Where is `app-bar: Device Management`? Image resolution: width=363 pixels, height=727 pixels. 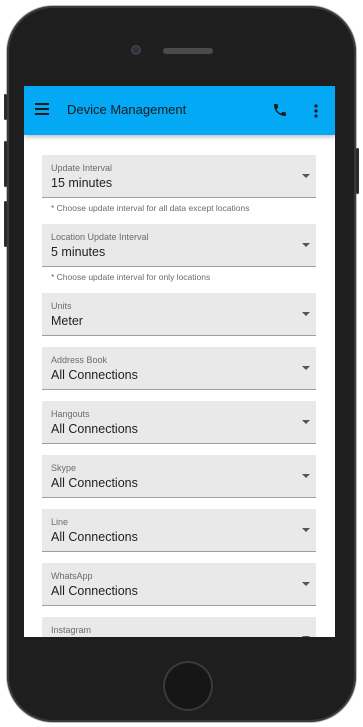 app-bar: Device Management is located at coordinates (179, 110).